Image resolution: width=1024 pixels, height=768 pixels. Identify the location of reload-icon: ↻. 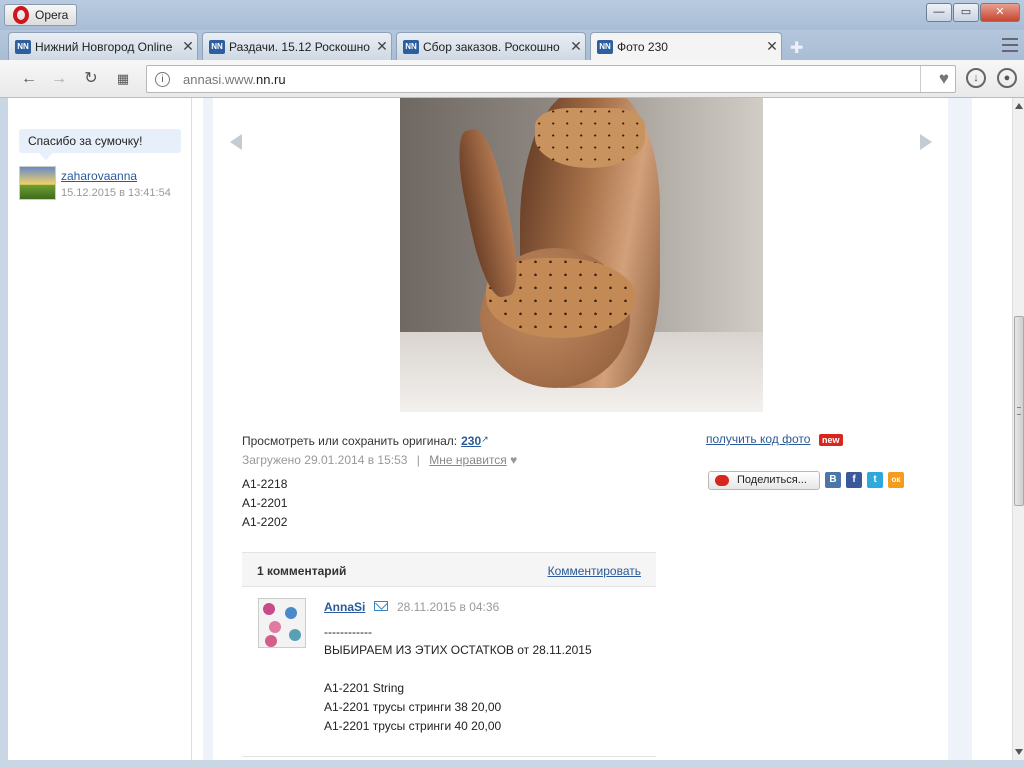
(91, 79).